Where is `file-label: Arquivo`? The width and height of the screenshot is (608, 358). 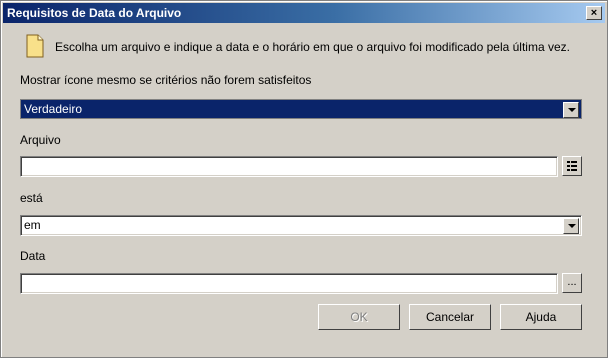 file-label: Arquivo is located at coordinates (40, 140).